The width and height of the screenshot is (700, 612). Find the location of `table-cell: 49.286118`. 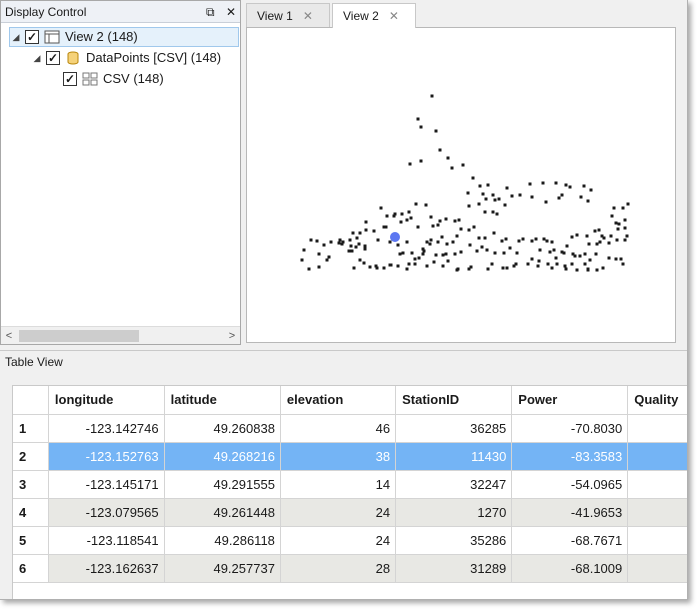

table-cell: 49.286118 is located at coordinates (222, 540).